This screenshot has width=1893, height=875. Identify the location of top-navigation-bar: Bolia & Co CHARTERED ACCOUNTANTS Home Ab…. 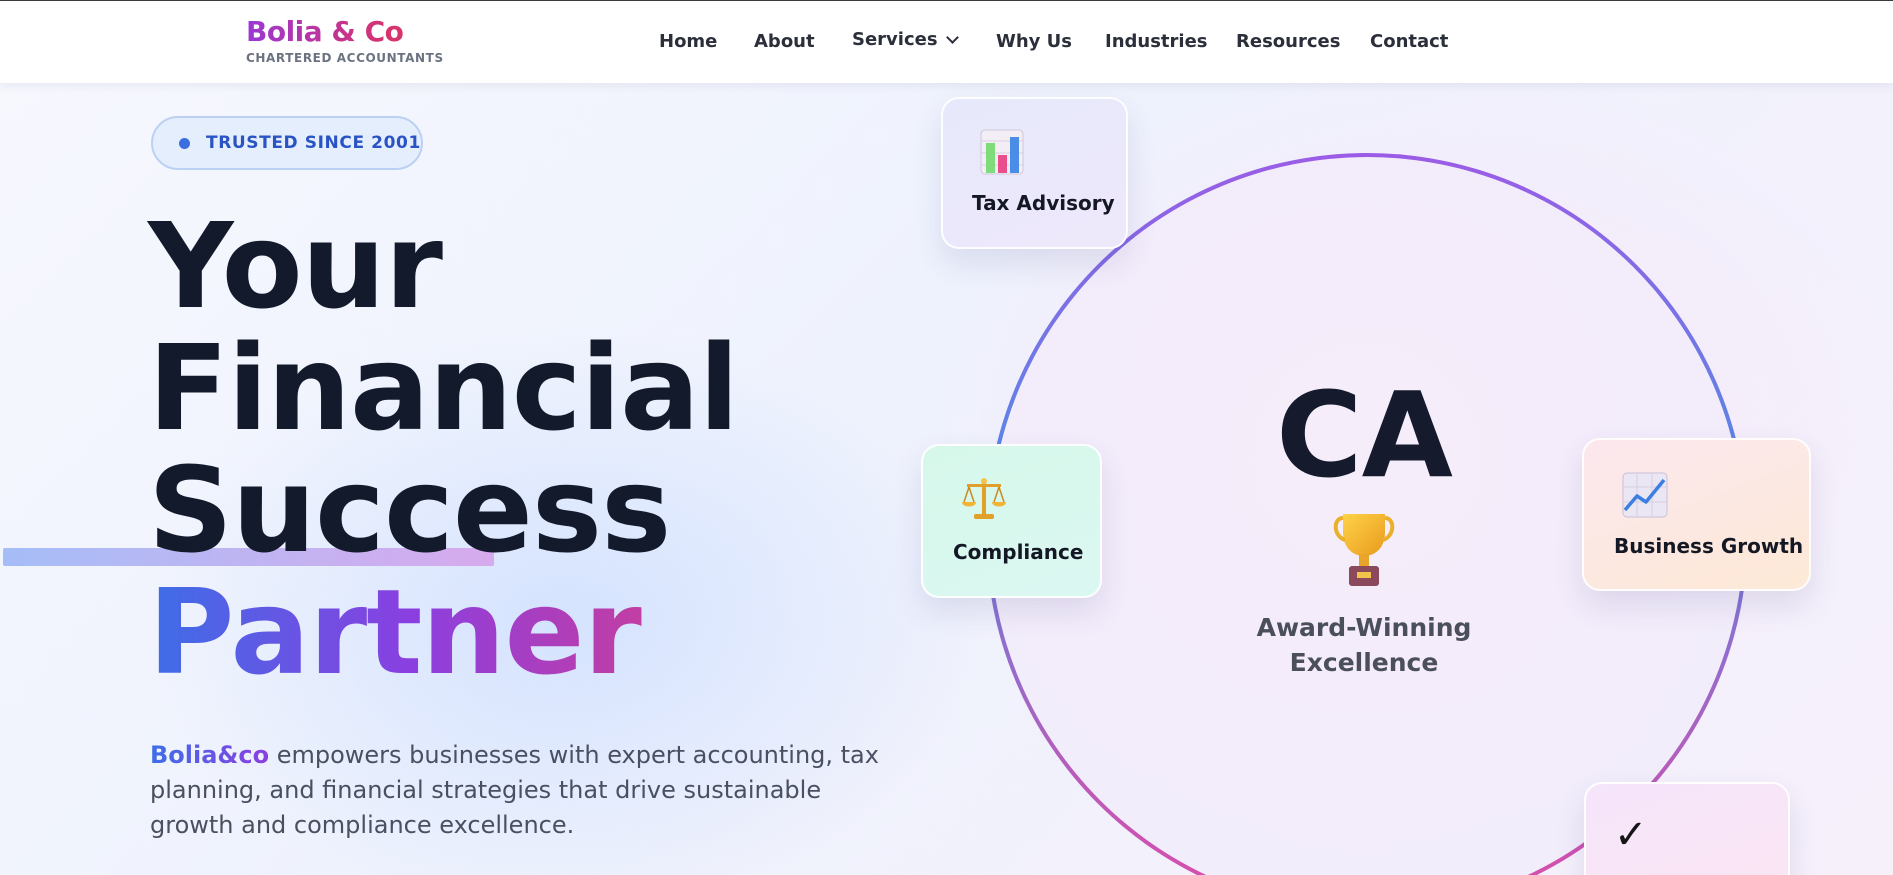
(946, 41).